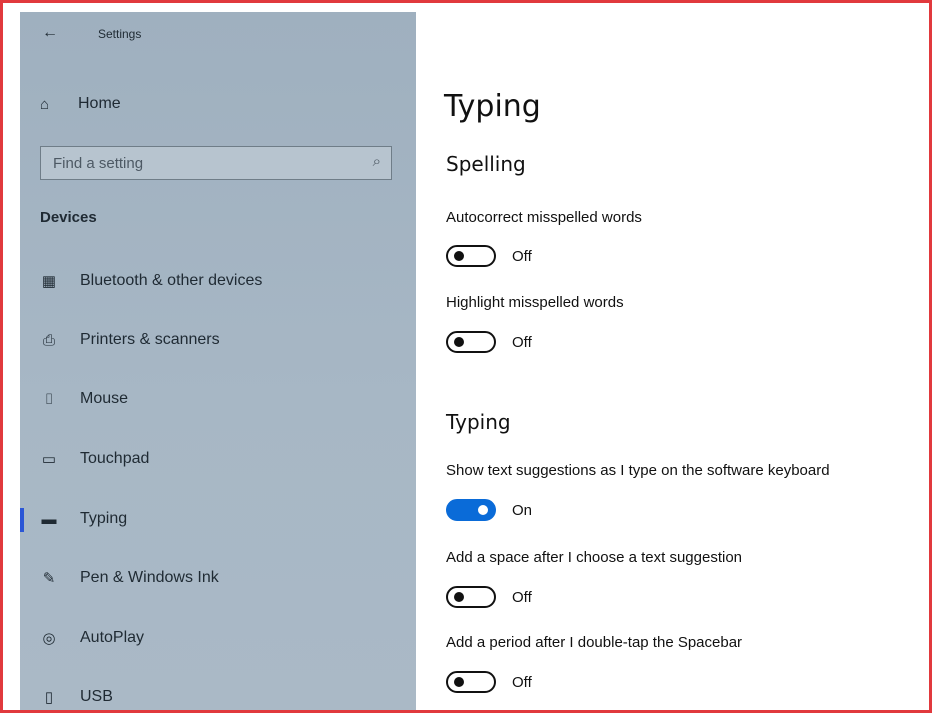  What do you see at coordinates (522, 256) in the screenshot?
I see `autocorrect-state: Off` at bounding box center [522, 256].